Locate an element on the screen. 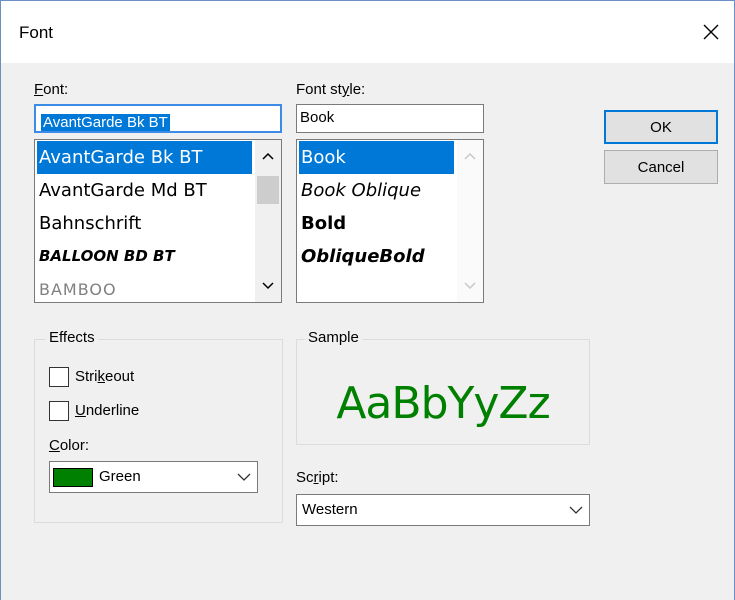  font-list-item: BALLOON BD BT is located at coordinates (144, 256).